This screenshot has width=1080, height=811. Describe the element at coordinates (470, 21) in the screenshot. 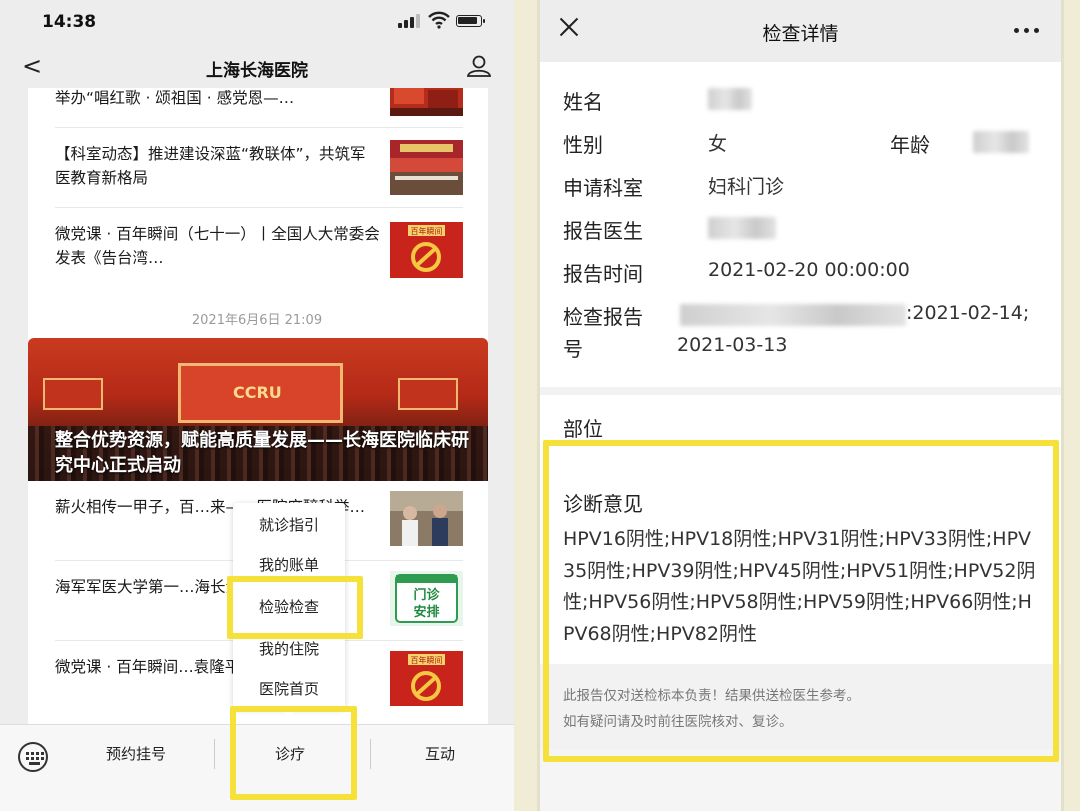

I see `battery-icon` at that location.